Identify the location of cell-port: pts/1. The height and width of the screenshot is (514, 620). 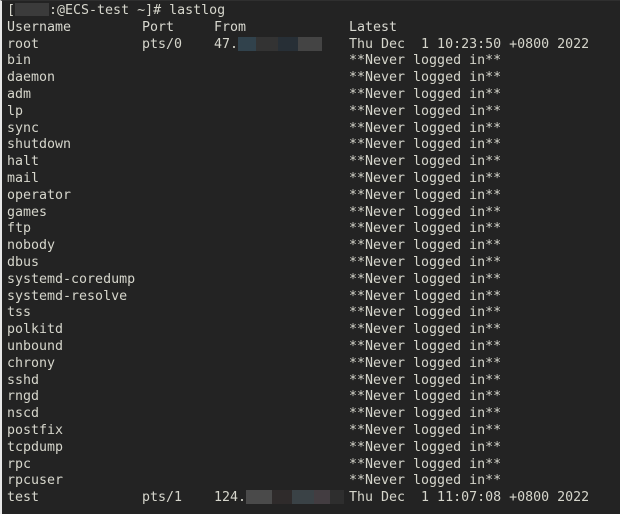
(162, 498).